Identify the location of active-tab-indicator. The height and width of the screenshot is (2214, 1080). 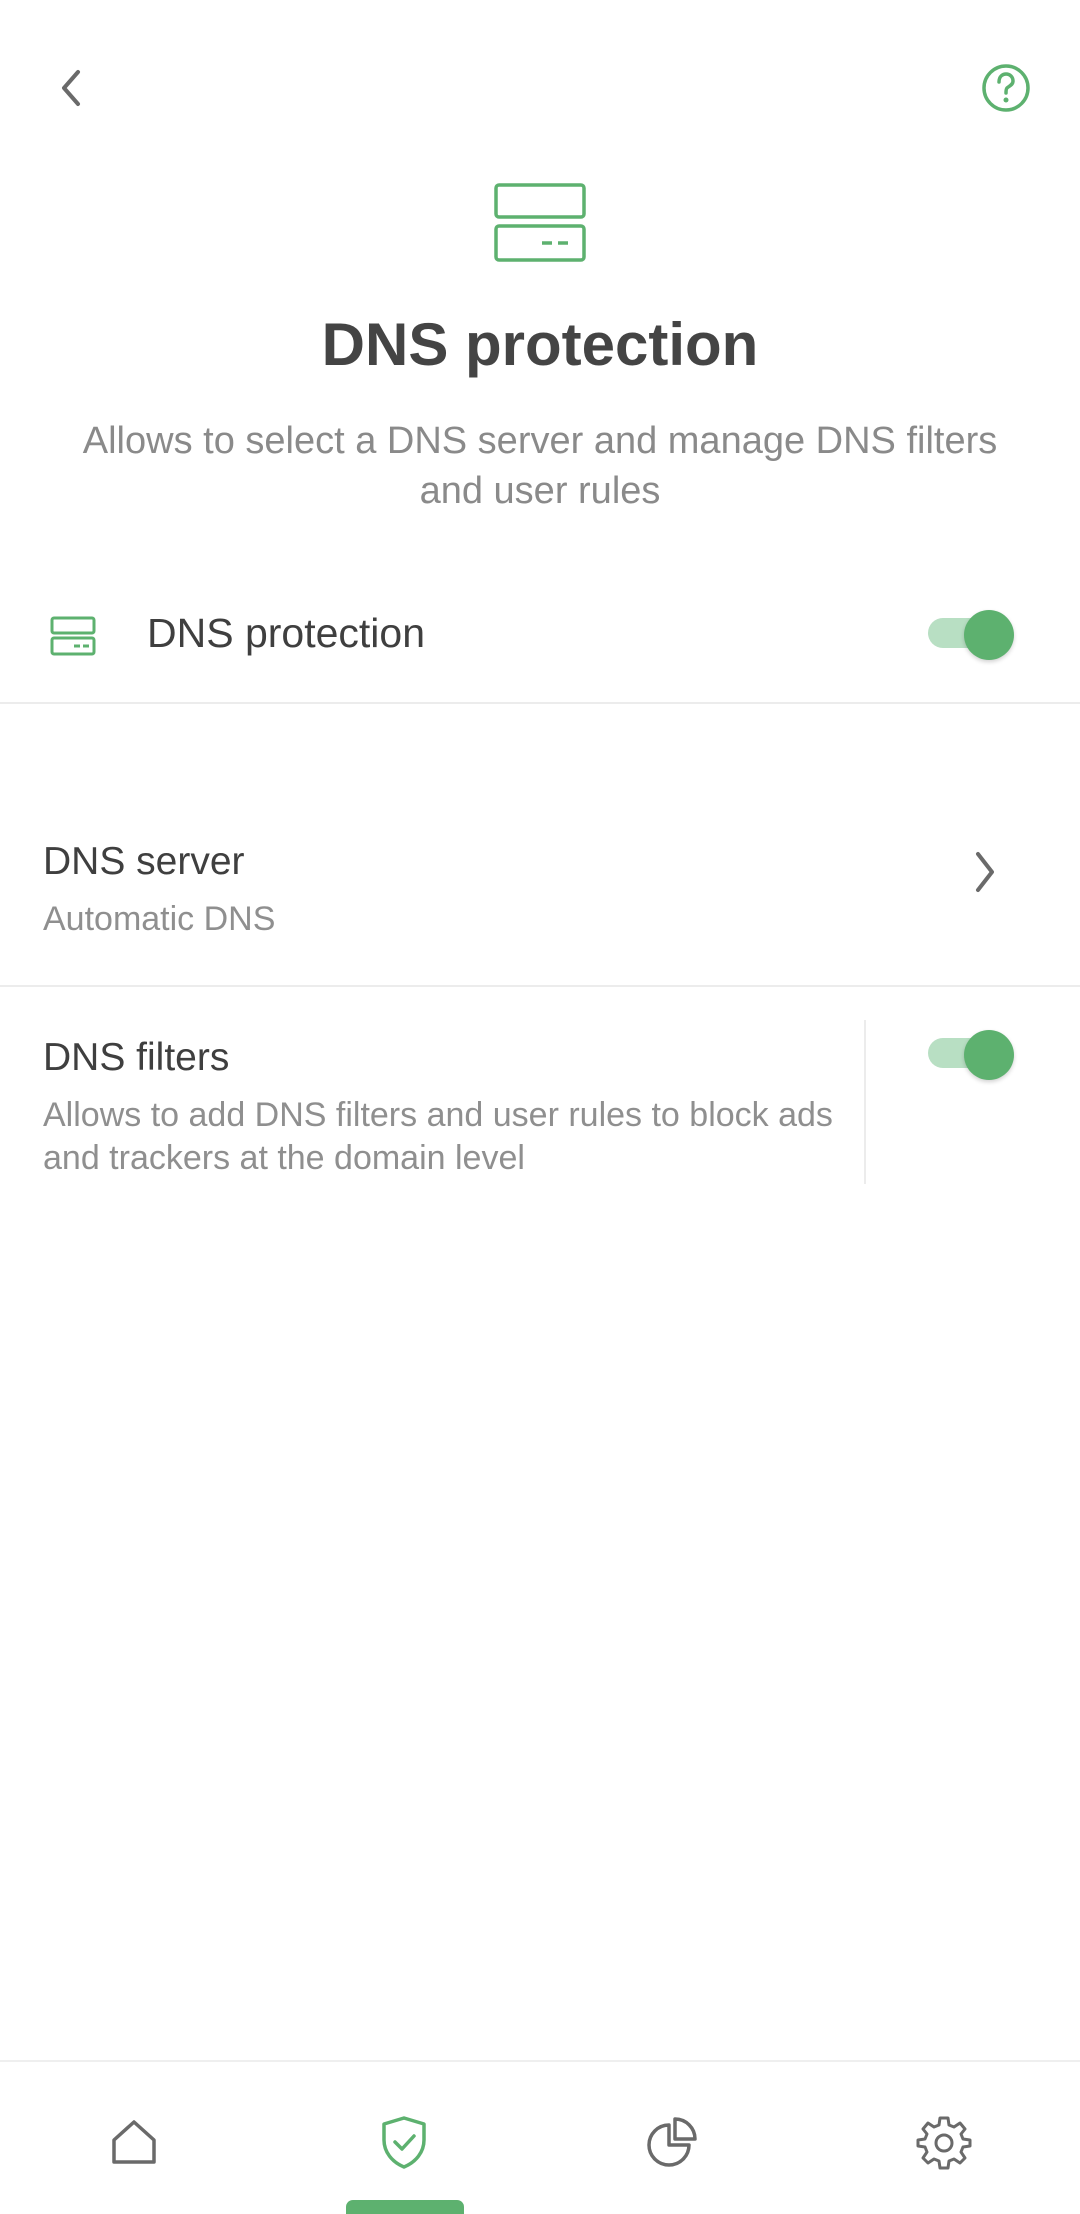
(405, 2207).